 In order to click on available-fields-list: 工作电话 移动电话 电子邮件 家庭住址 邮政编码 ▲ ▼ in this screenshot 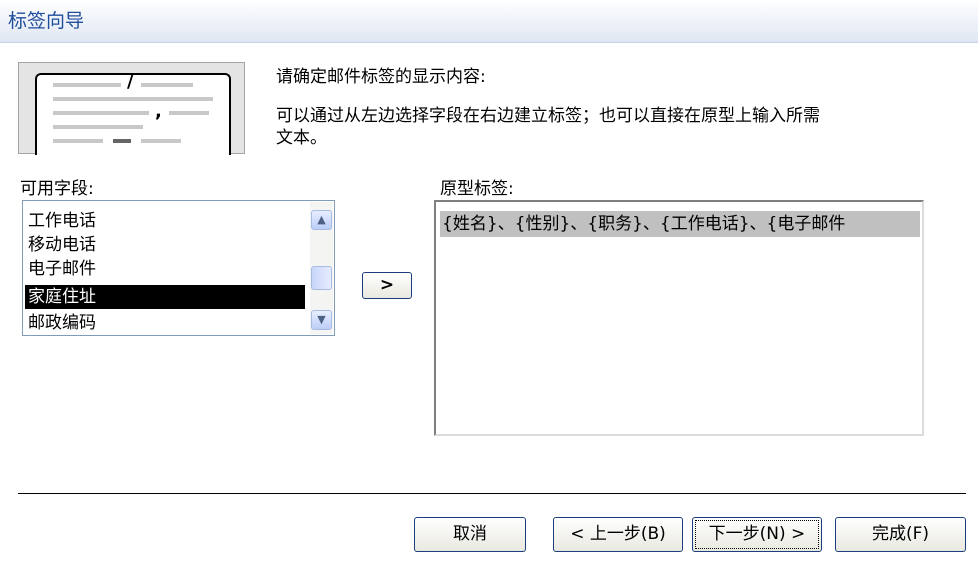, I will do `click(178, 268)`.